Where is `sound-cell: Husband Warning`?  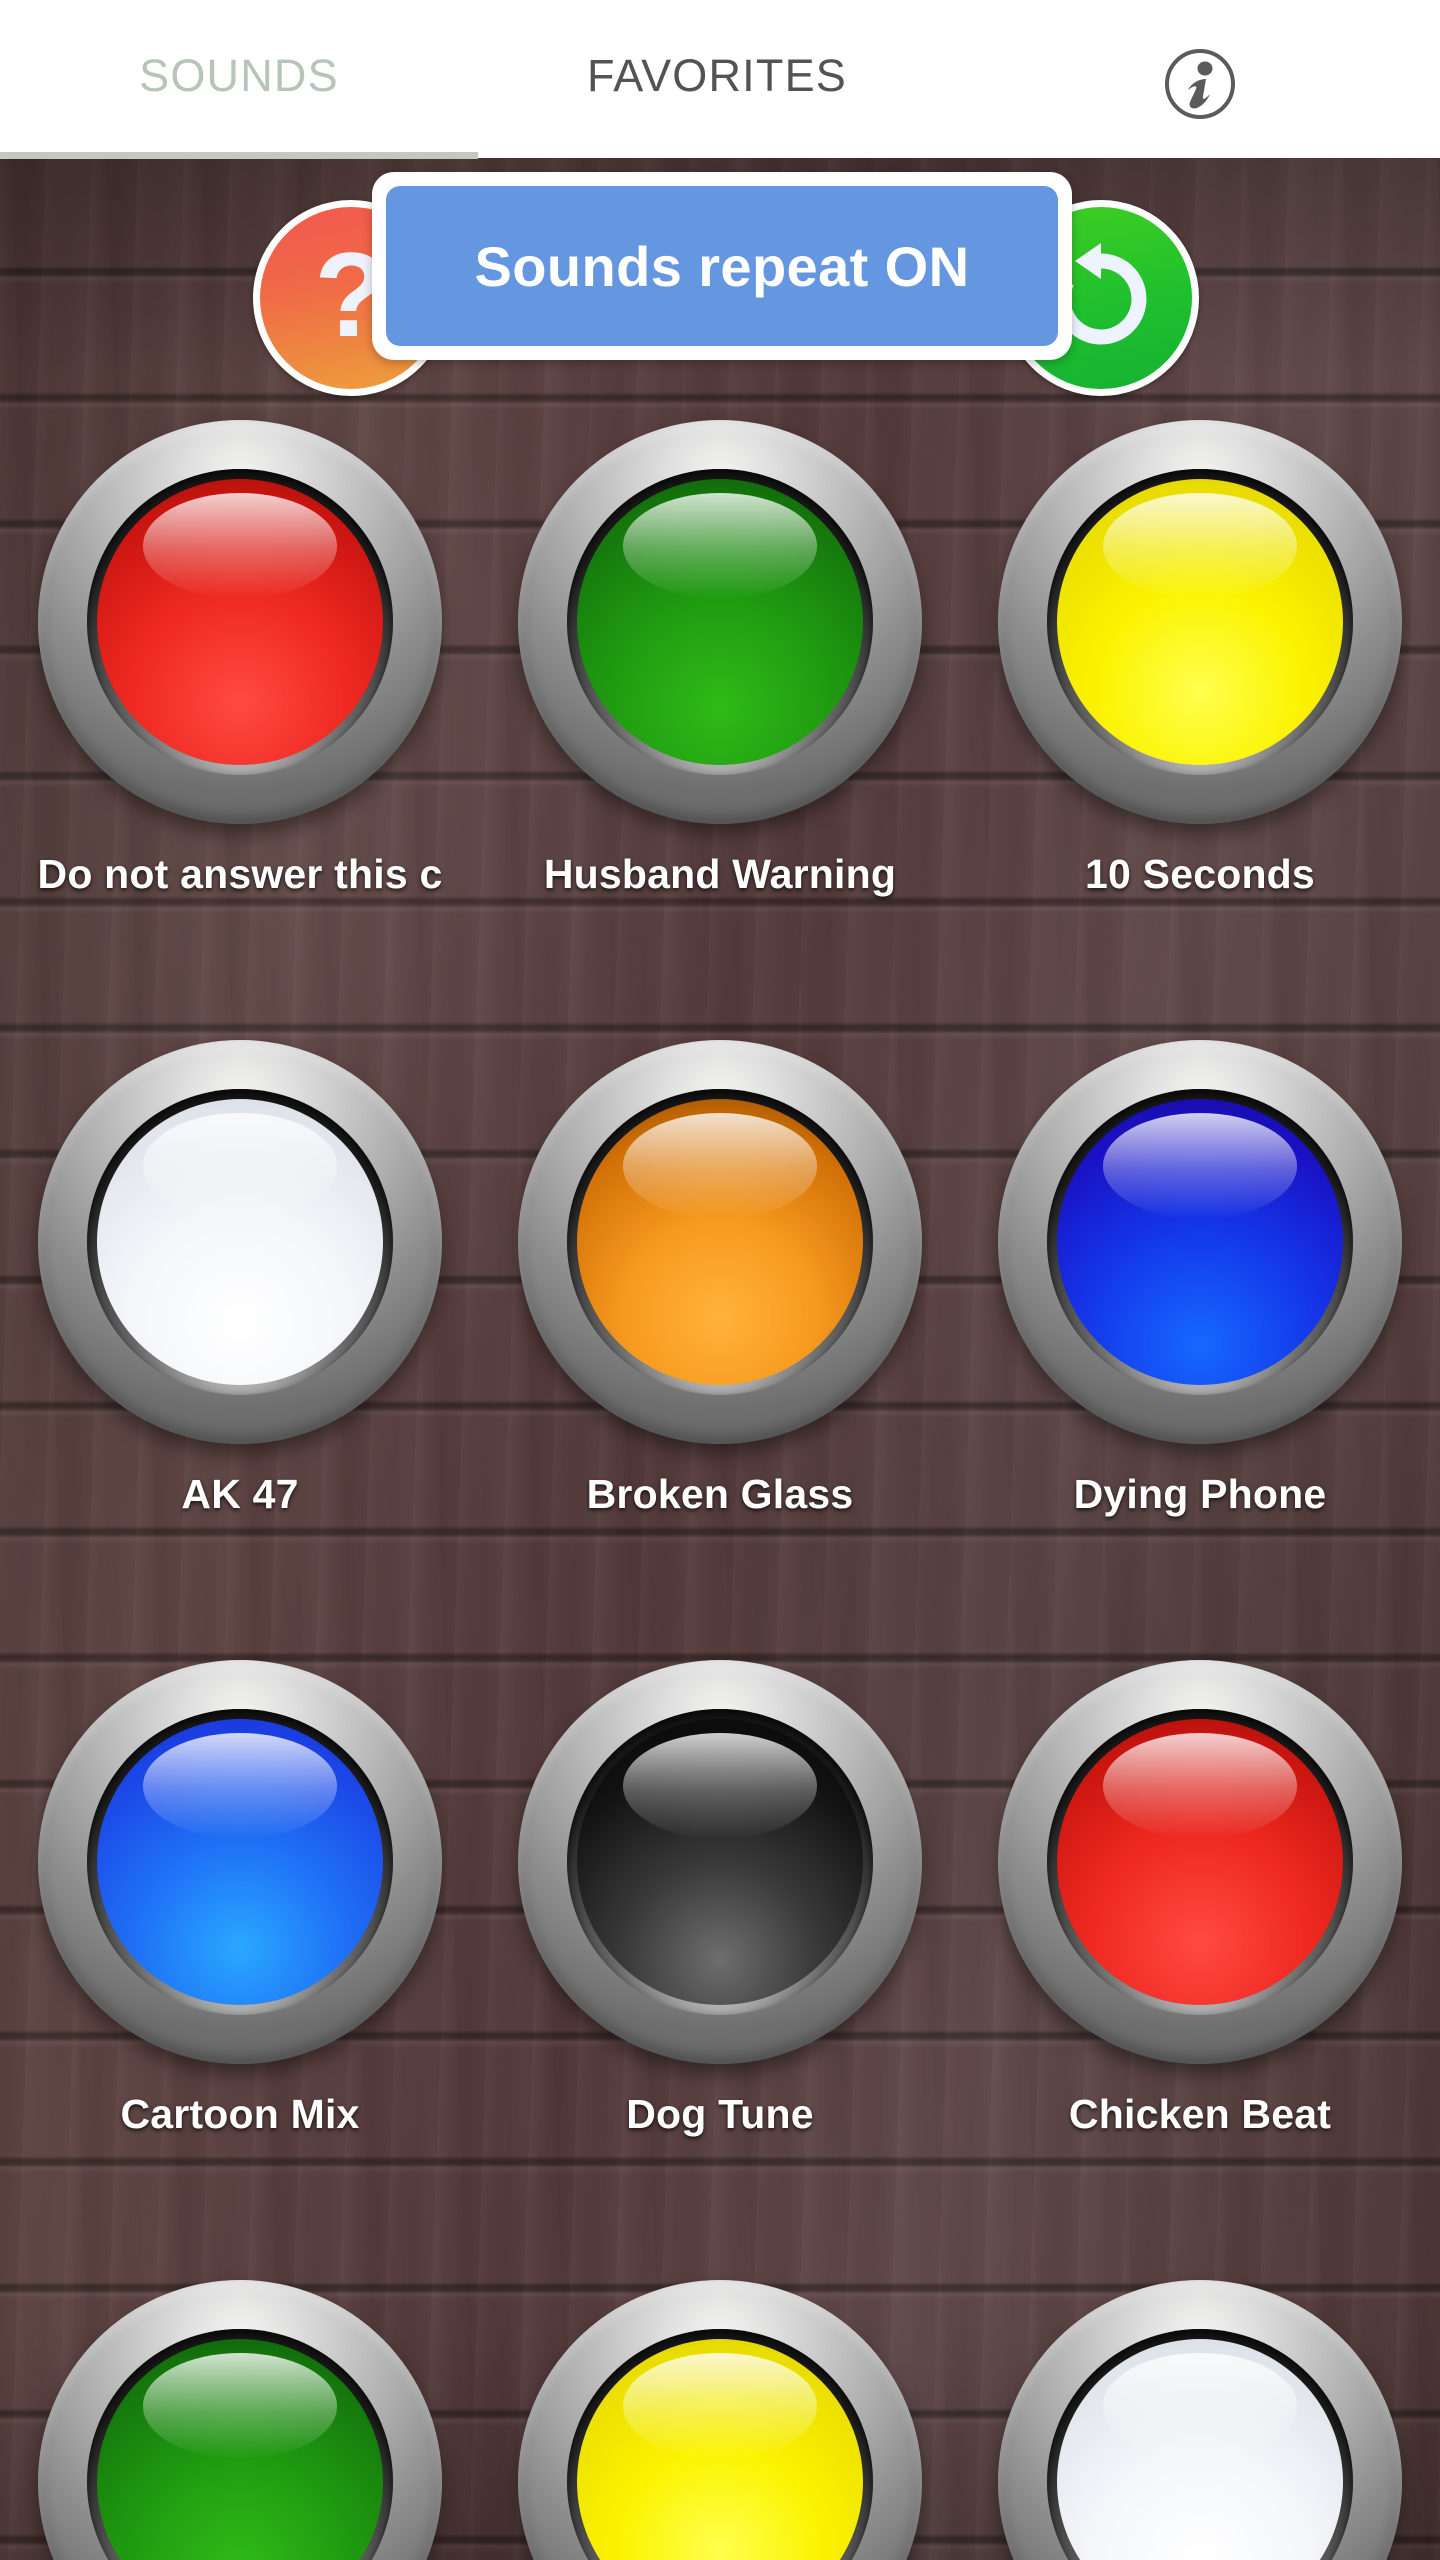
sound-cell: Husband Warning is located at coordinates (720, 659).